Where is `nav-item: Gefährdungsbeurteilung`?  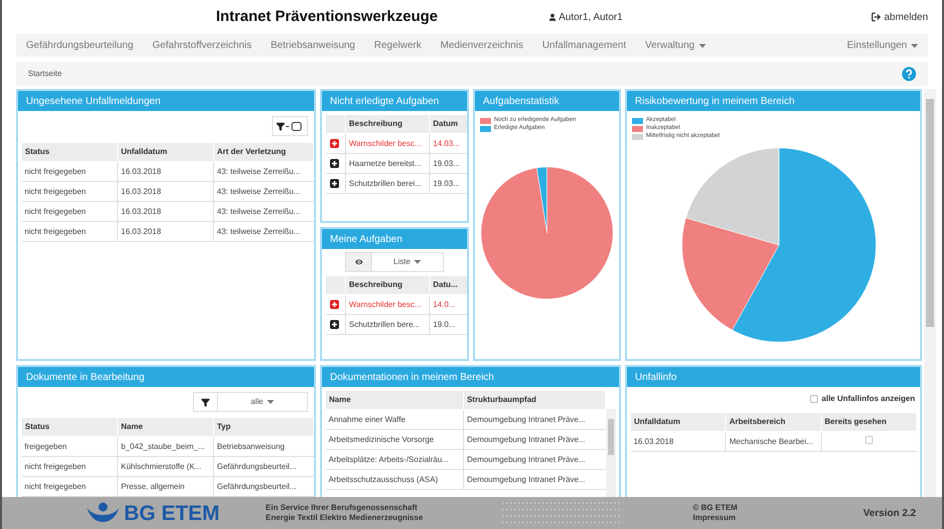 nav-item: Gefährdungsbeurteilung is located at coordinates (80, 45).